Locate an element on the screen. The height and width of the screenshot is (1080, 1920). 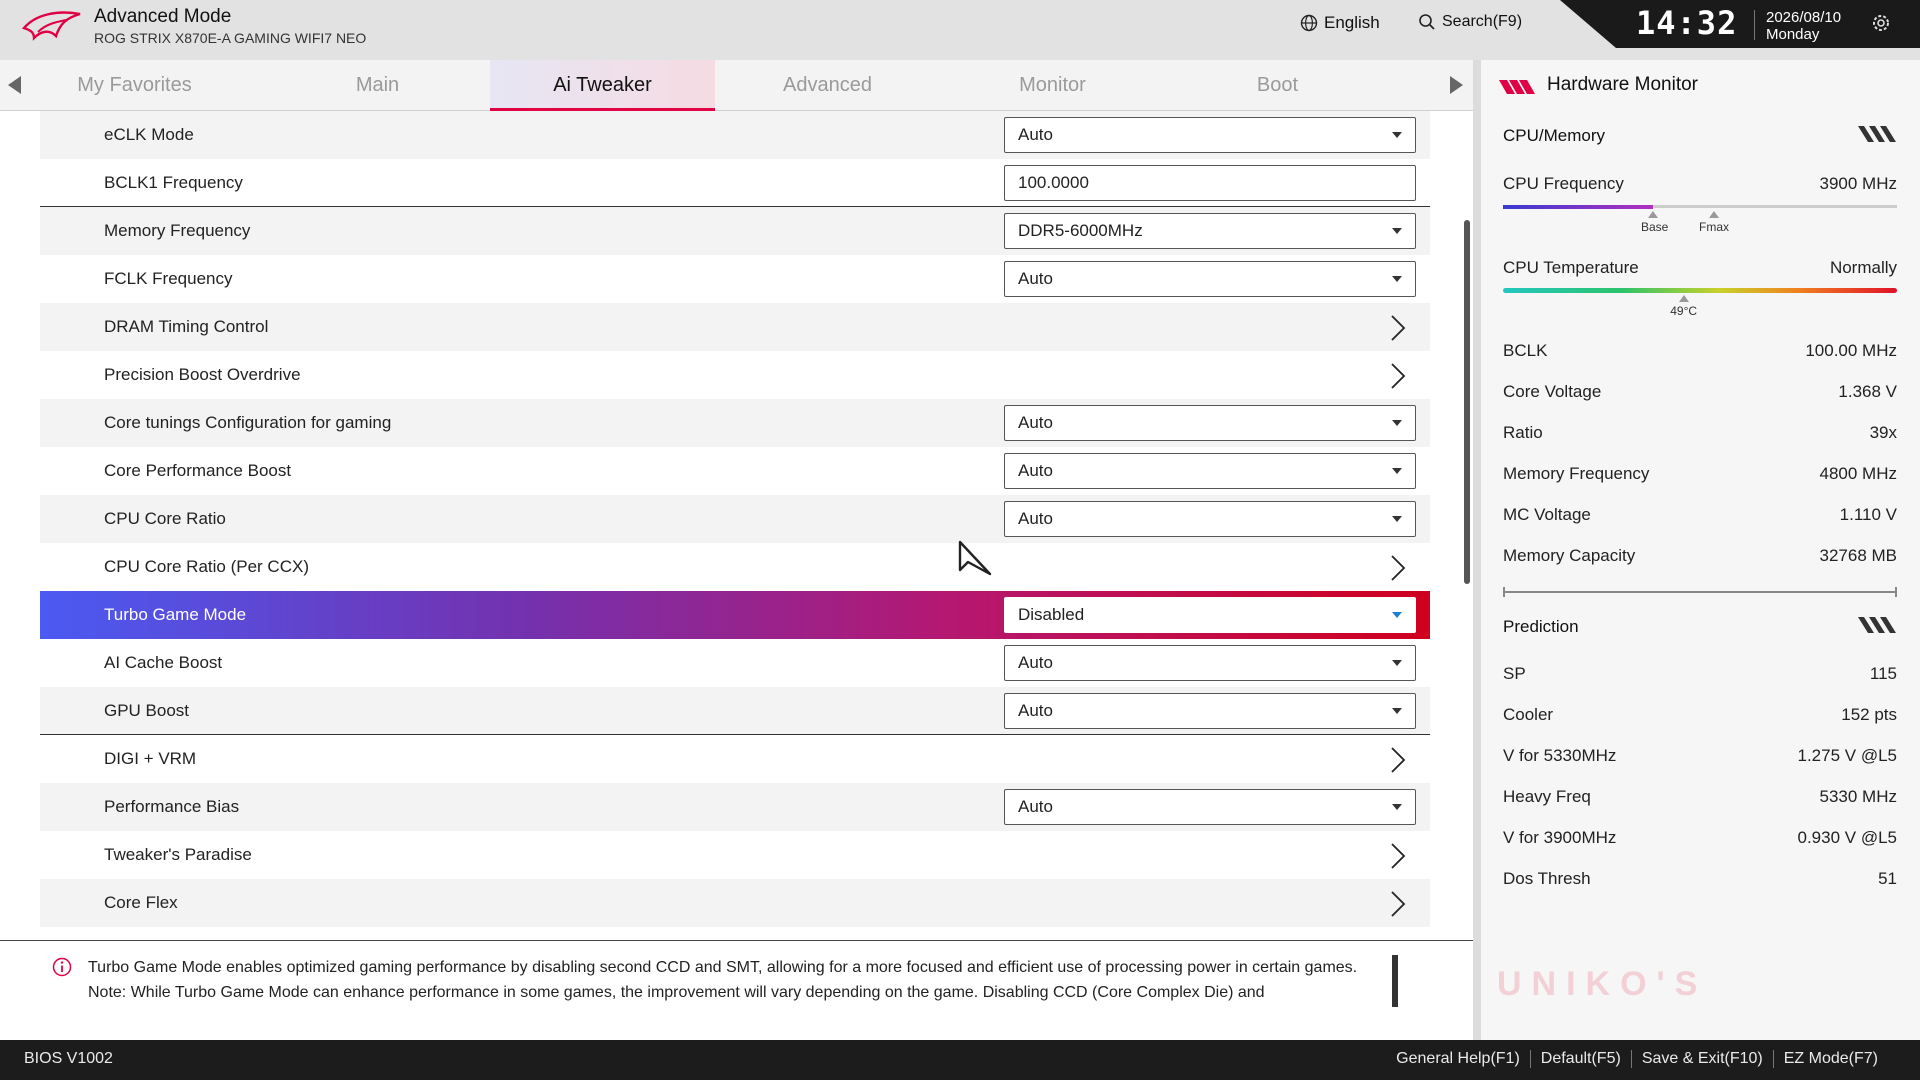
input-value: 100.0000 is located at coordinates (1053, 182).